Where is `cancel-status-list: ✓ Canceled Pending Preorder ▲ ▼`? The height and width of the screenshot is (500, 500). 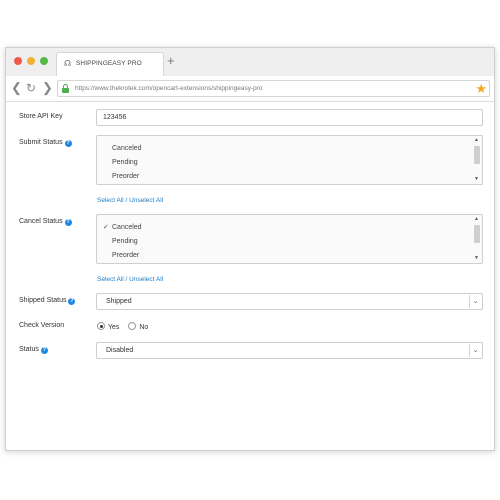
cancel-status-list: ✓ Canceled Pending Preorder ▲ ▼ is located at coordinates (289, 239).